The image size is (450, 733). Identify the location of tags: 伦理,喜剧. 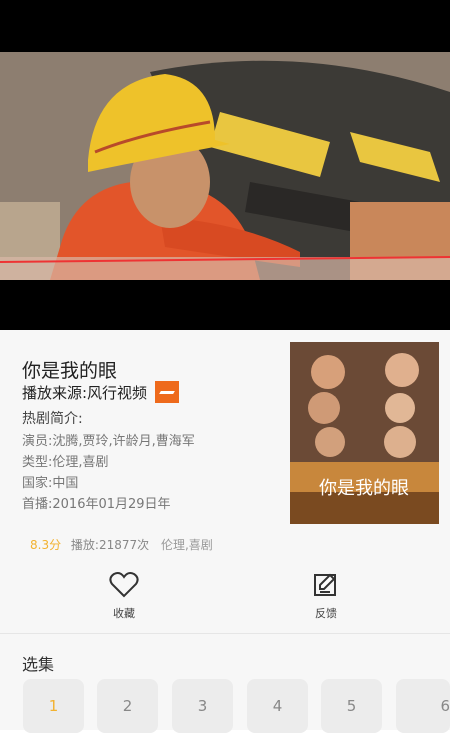
(186, 545).